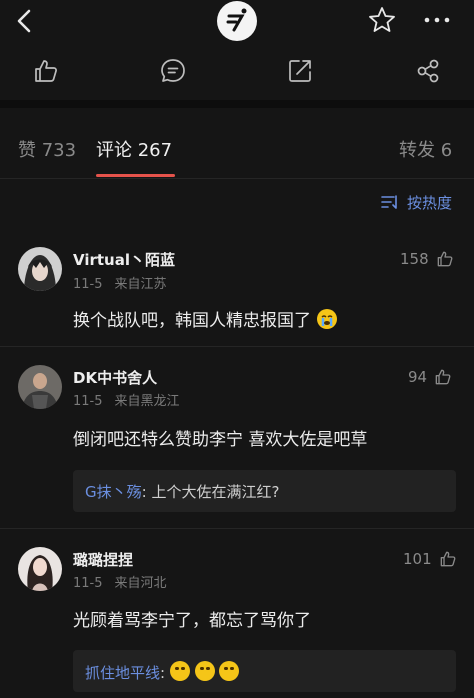  I want to click on more-options-icon, so click(437, 20).